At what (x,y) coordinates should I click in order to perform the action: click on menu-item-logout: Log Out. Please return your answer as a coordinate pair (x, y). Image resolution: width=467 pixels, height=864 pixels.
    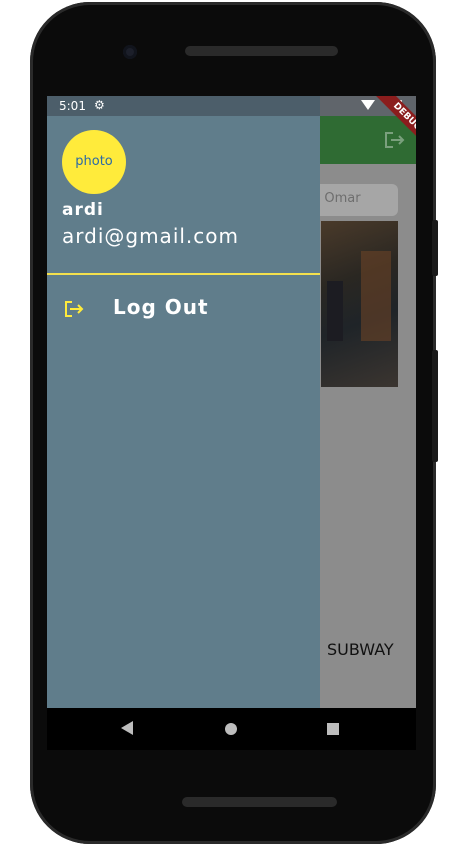
    Looking at the image, I should click on (183, 309).